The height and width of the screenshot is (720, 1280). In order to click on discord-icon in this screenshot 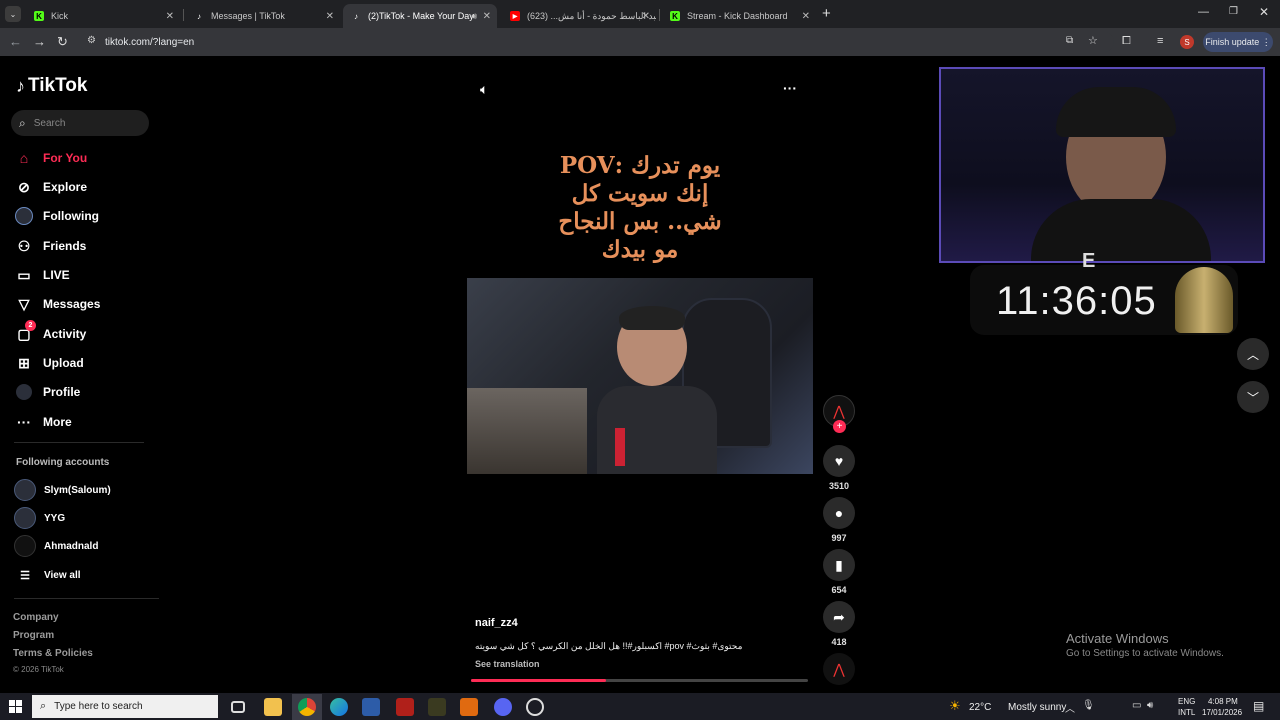, I will do `click(503, 707)`.